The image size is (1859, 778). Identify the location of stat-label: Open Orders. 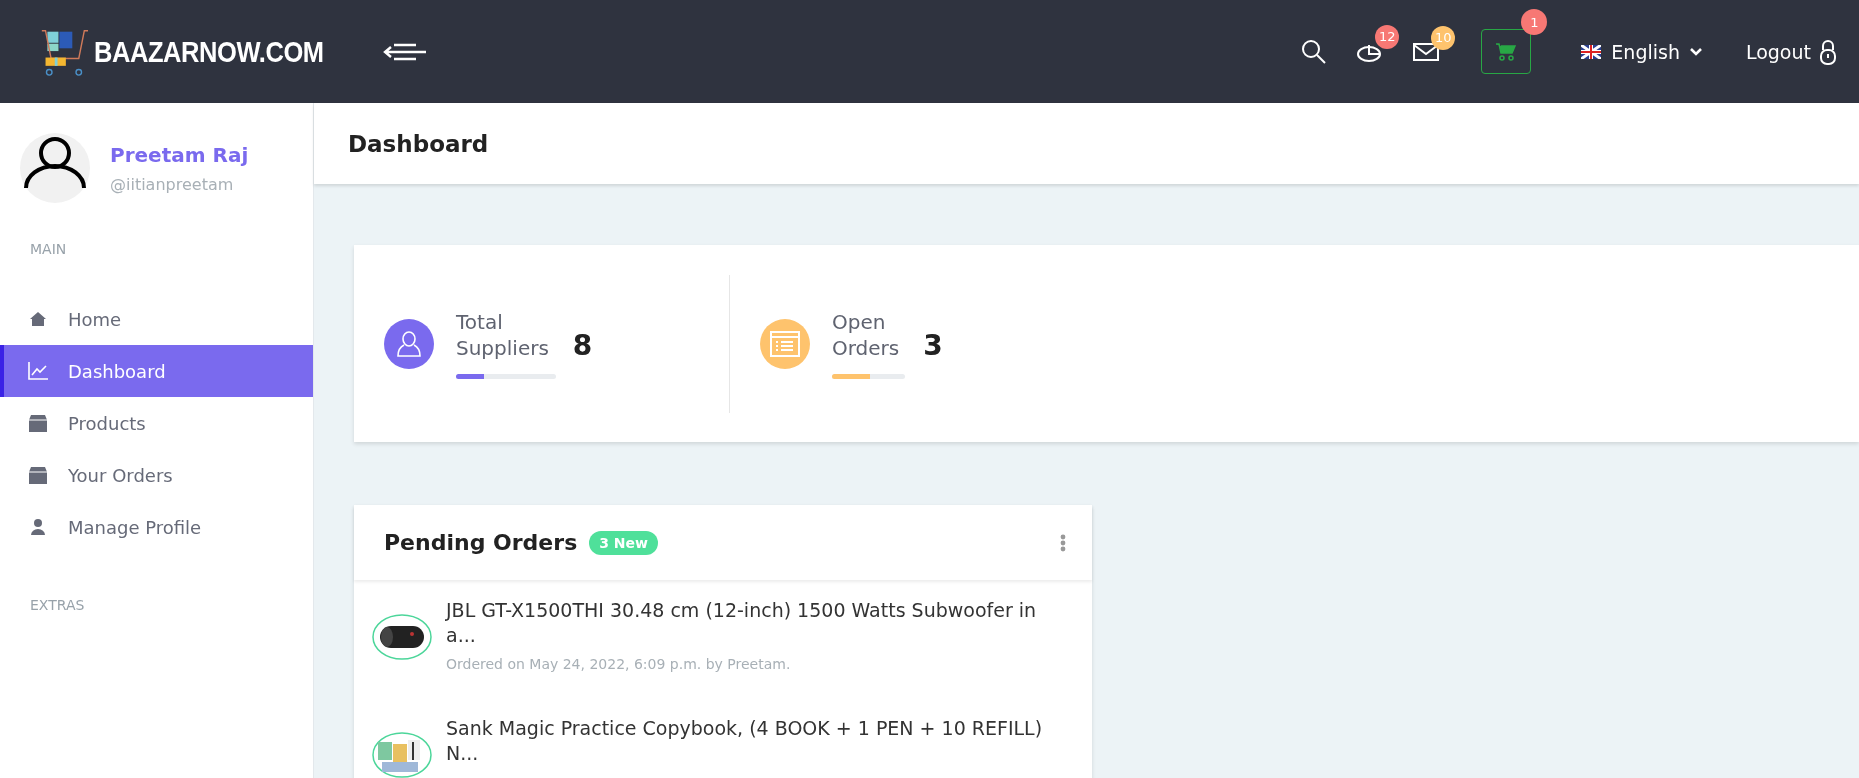
(866, 335).